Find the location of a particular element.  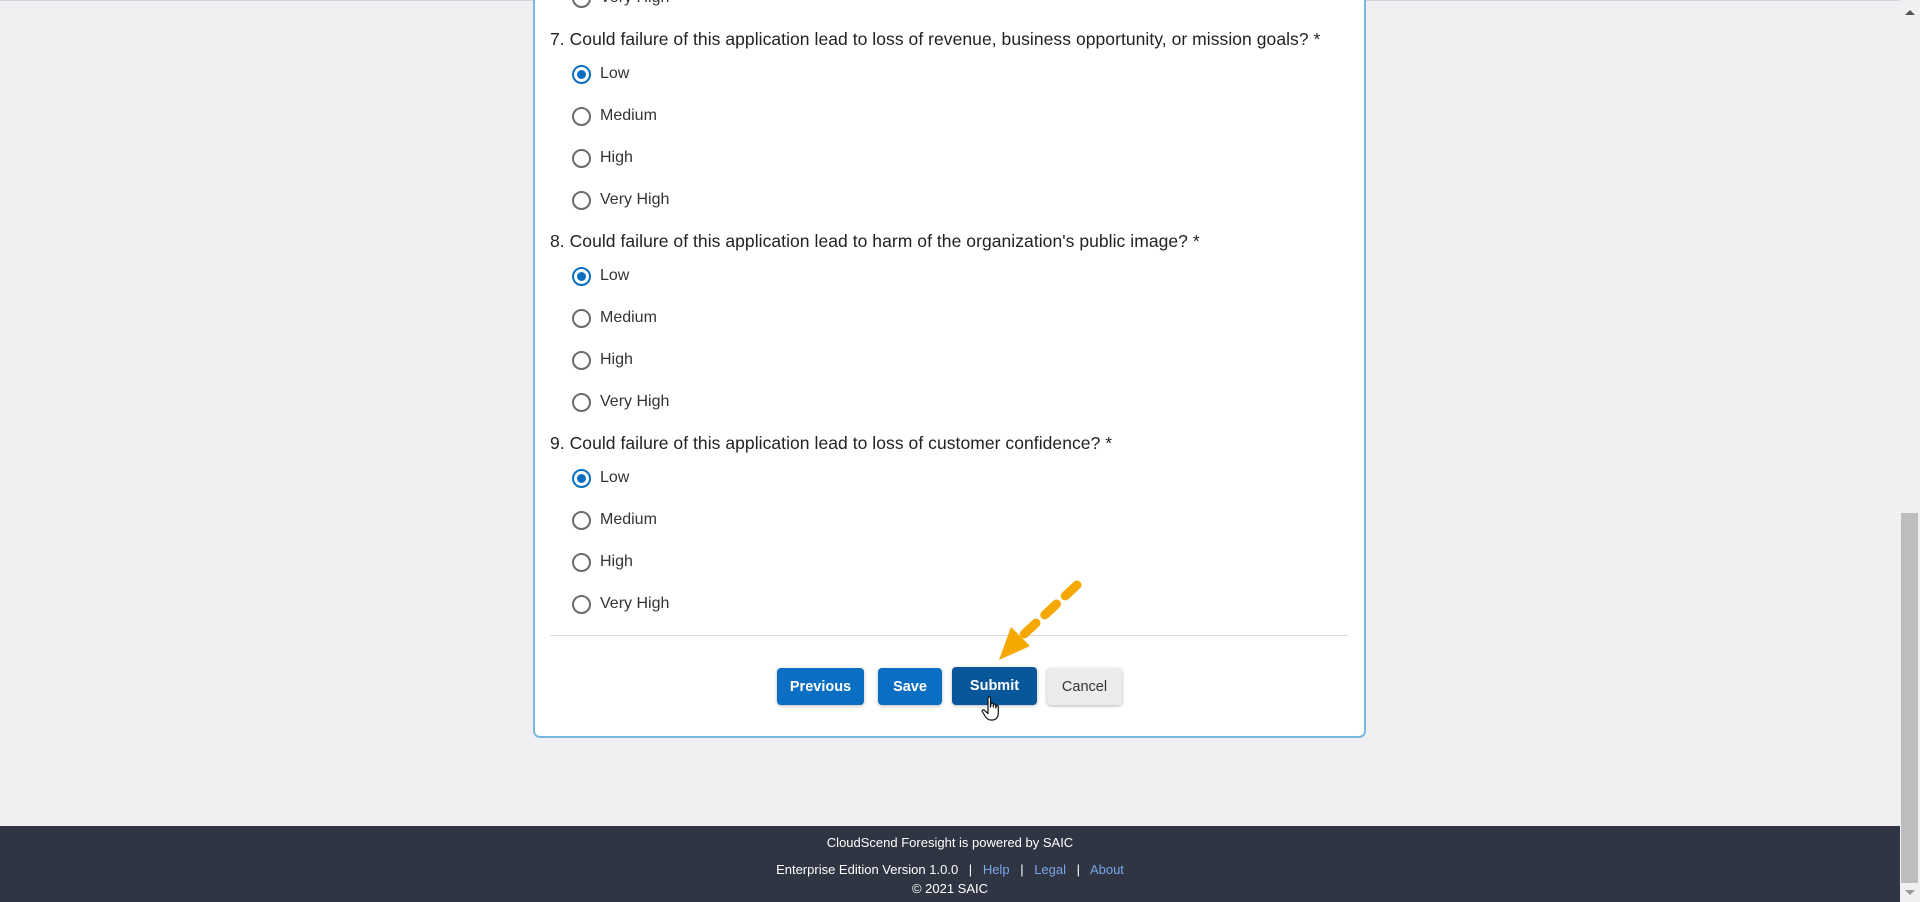

footer-legal-link: Legal is located at coordinates (1050, 869).